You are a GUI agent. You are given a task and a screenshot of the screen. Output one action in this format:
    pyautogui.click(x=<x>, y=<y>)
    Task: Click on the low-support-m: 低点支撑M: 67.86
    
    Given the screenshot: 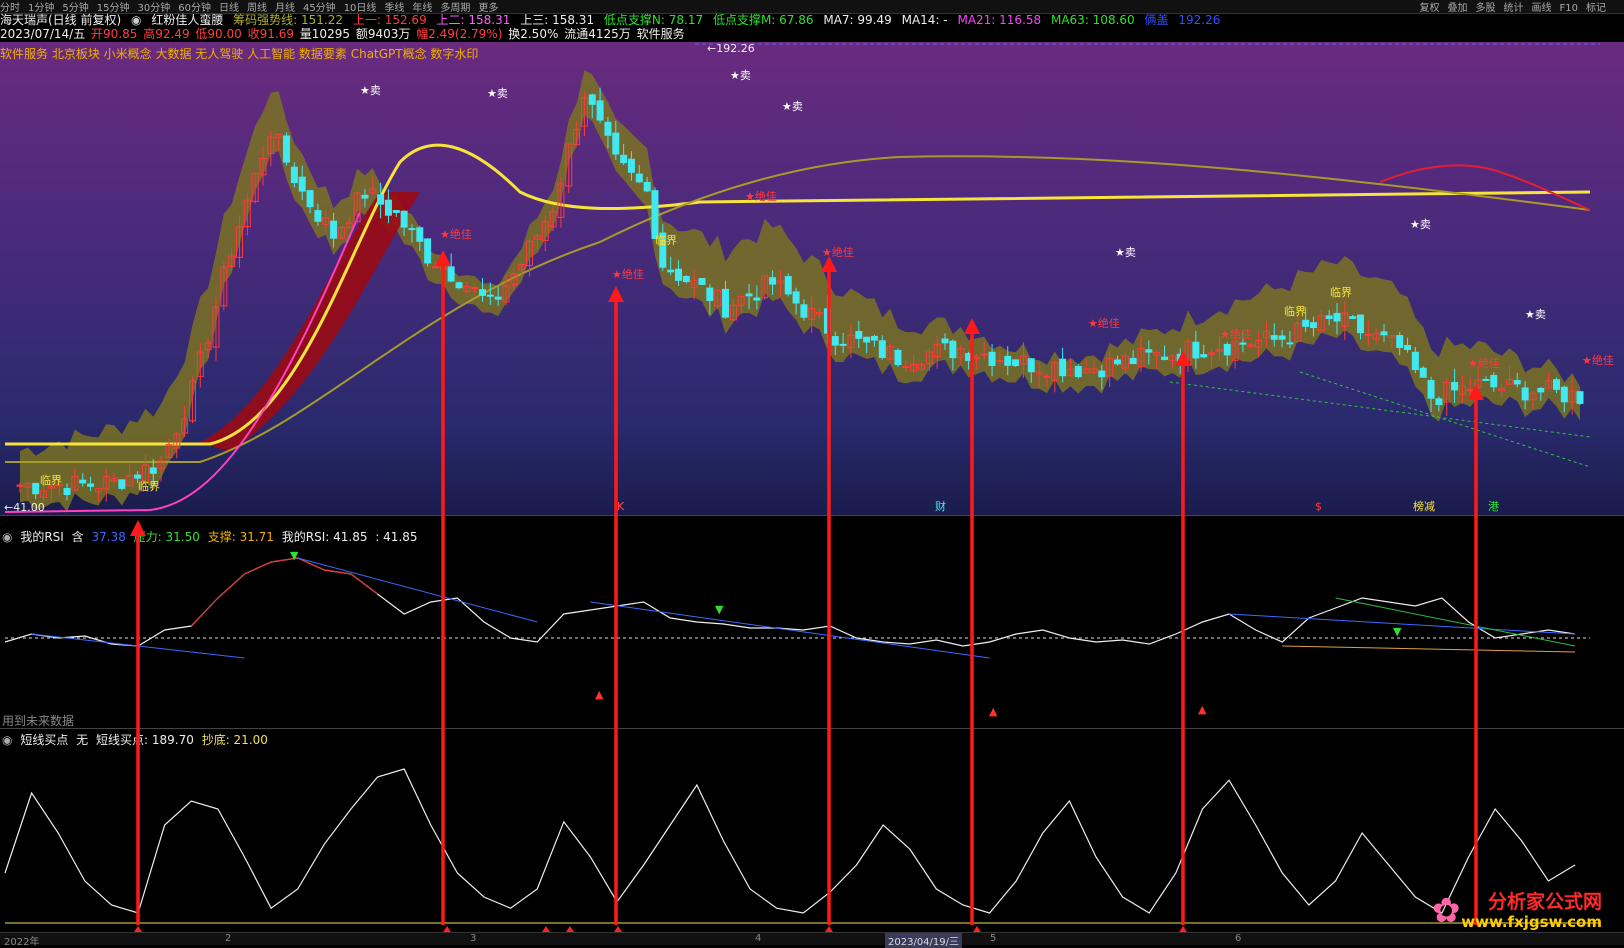 What is the action you would take?
    pyautogui.click(x=763, y=20)
    